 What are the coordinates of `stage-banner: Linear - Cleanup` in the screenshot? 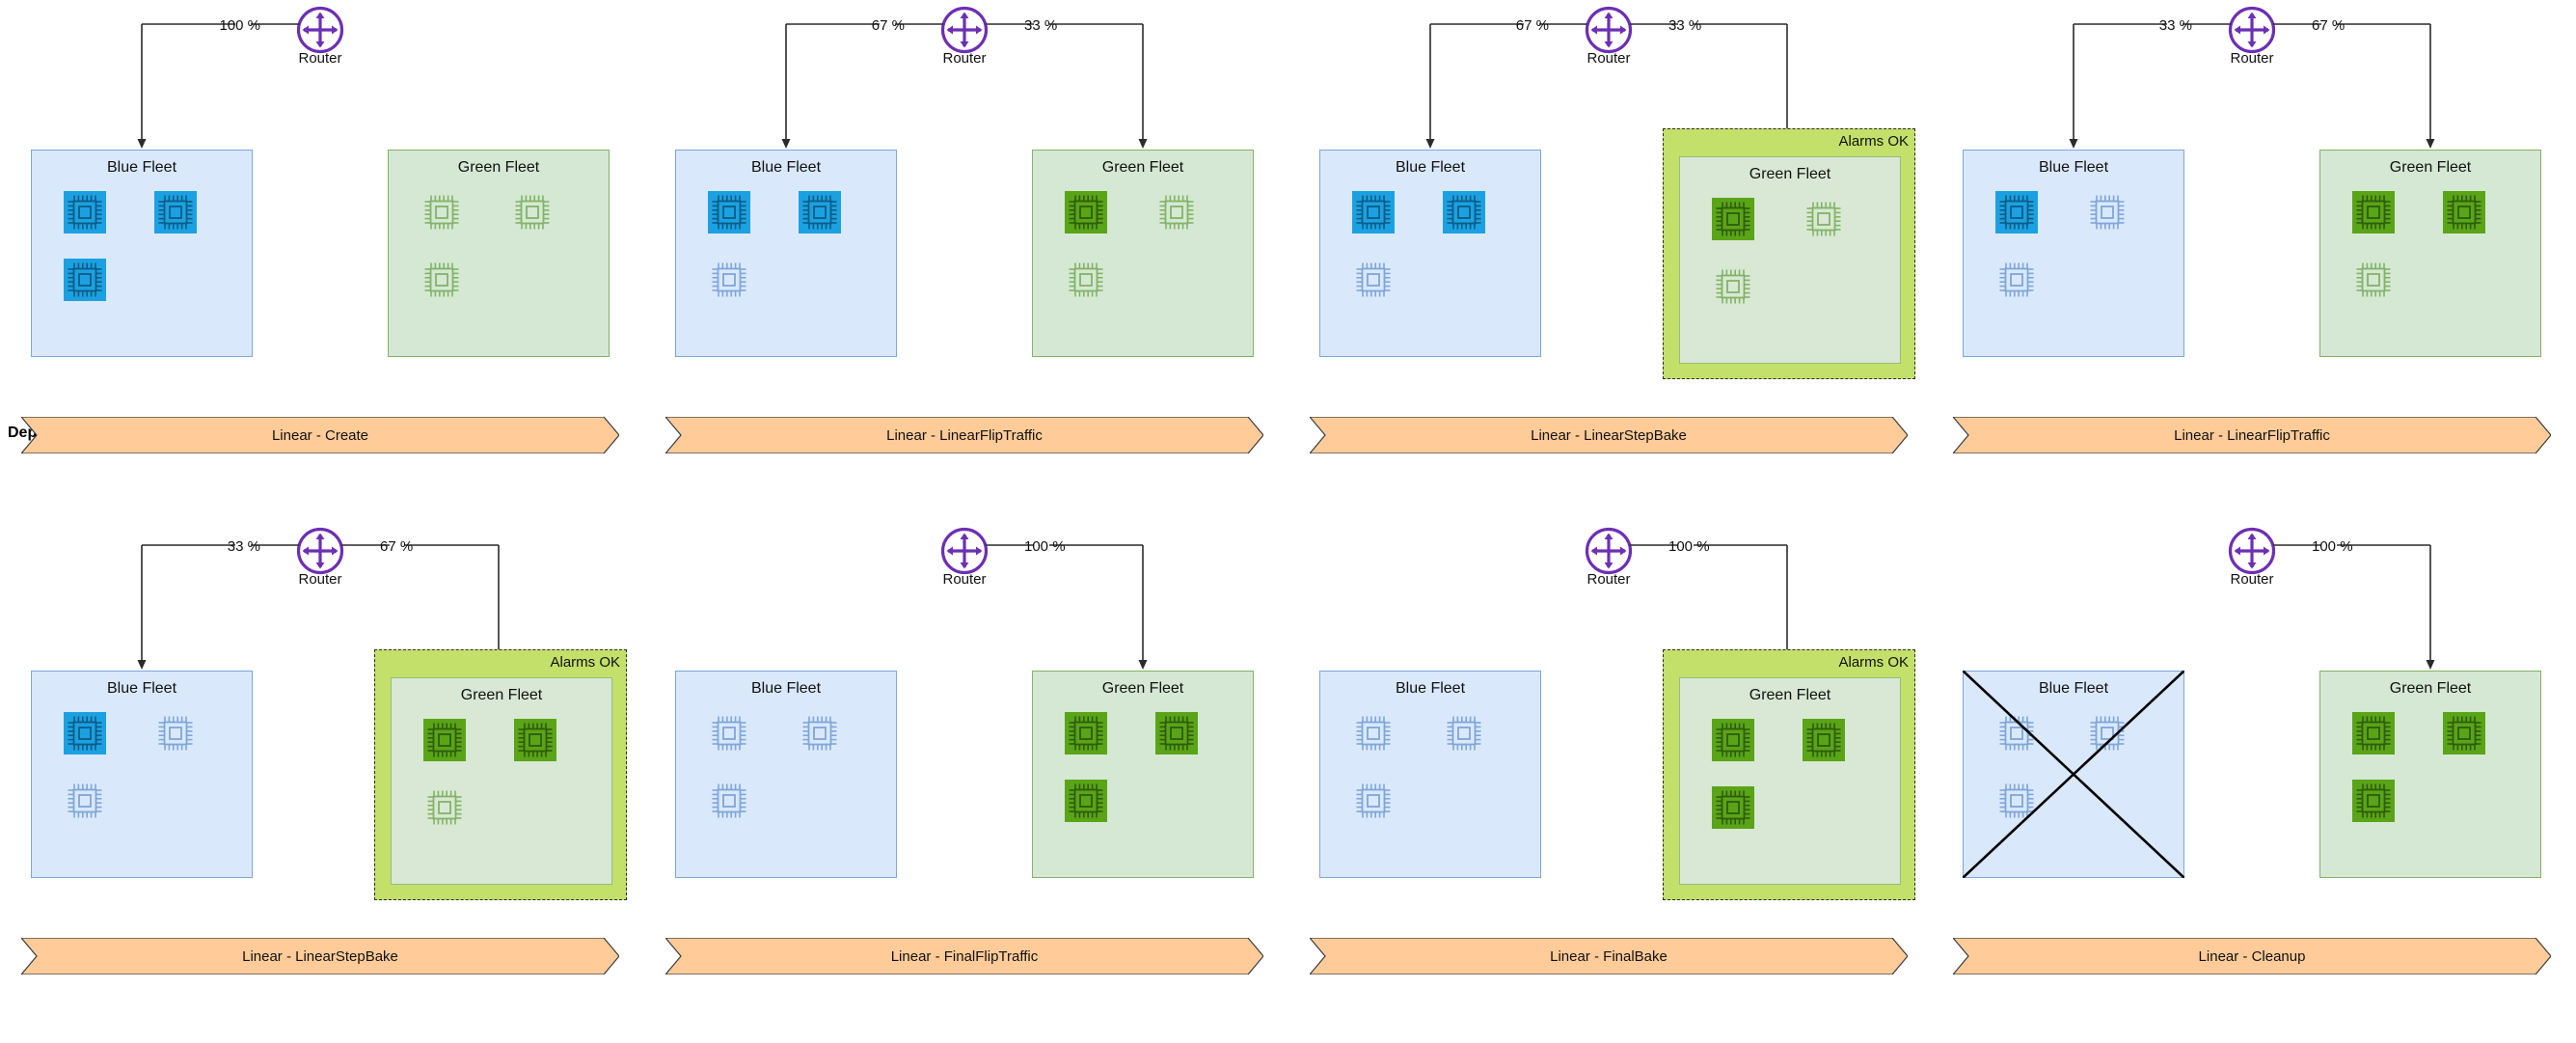 It's located at (2252, 956).